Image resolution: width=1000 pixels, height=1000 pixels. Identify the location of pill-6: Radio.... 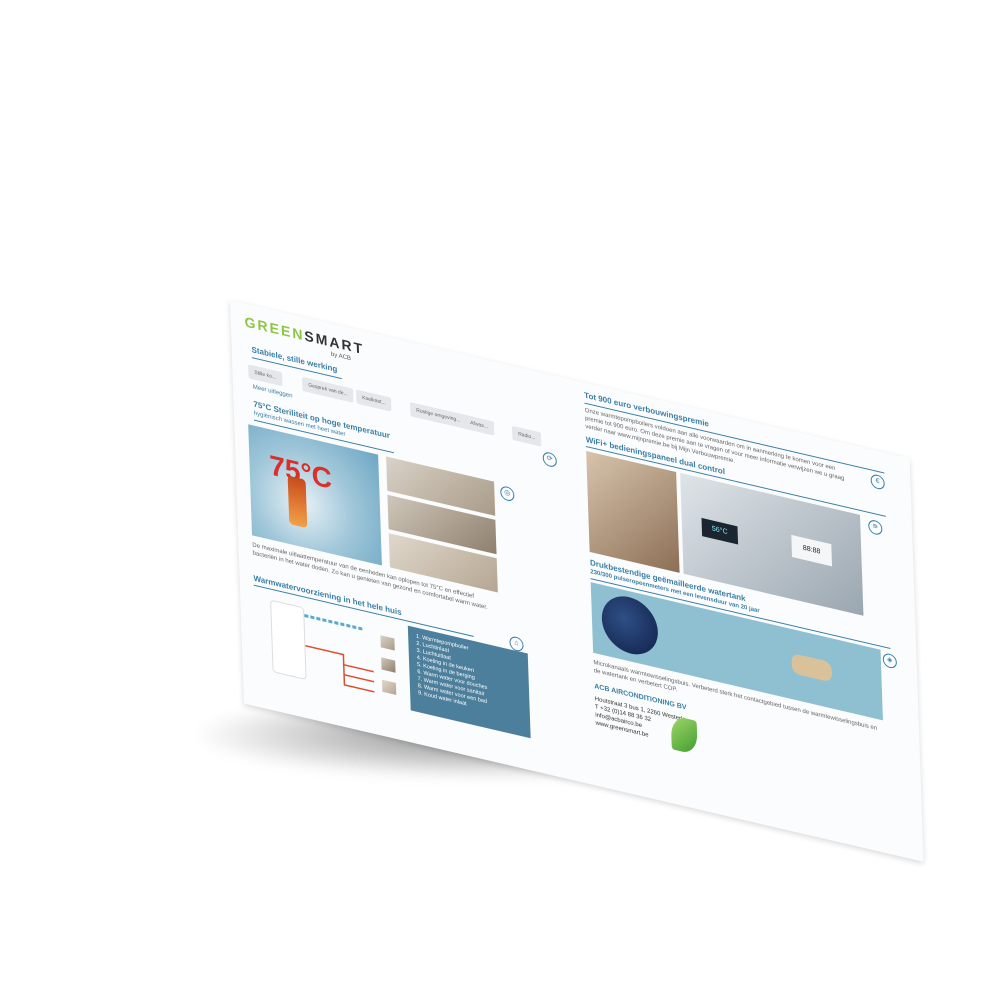
(526, 436).